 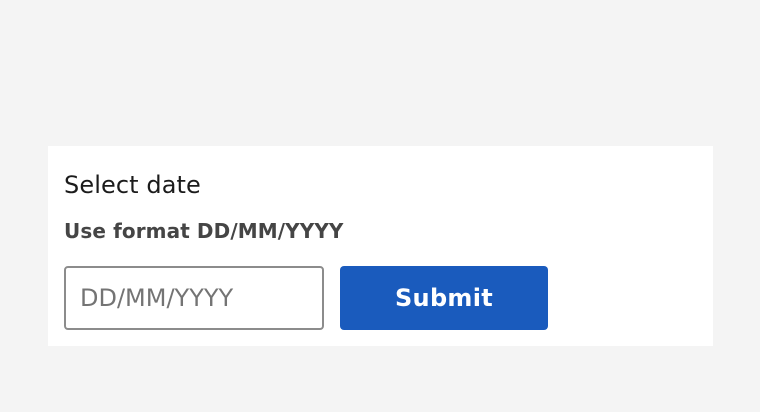 I want to click on submit-button: Submit, so click(x=444, y=298).